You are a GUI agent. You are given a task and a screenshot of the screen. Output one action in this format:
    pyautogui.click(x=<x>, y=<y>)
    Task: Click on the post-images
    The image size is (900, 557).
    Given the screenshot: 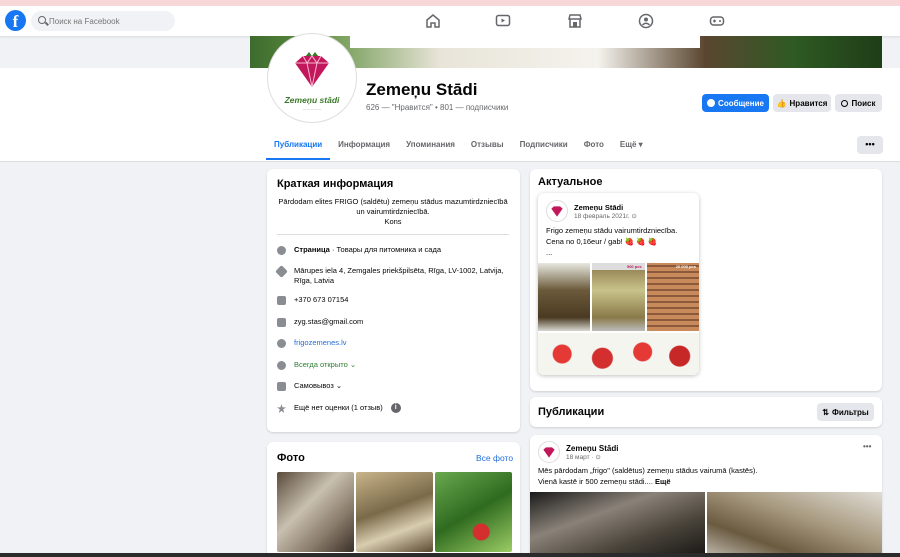 What is the action you would take?
    pyautogui.click(x=706, y=524)
    